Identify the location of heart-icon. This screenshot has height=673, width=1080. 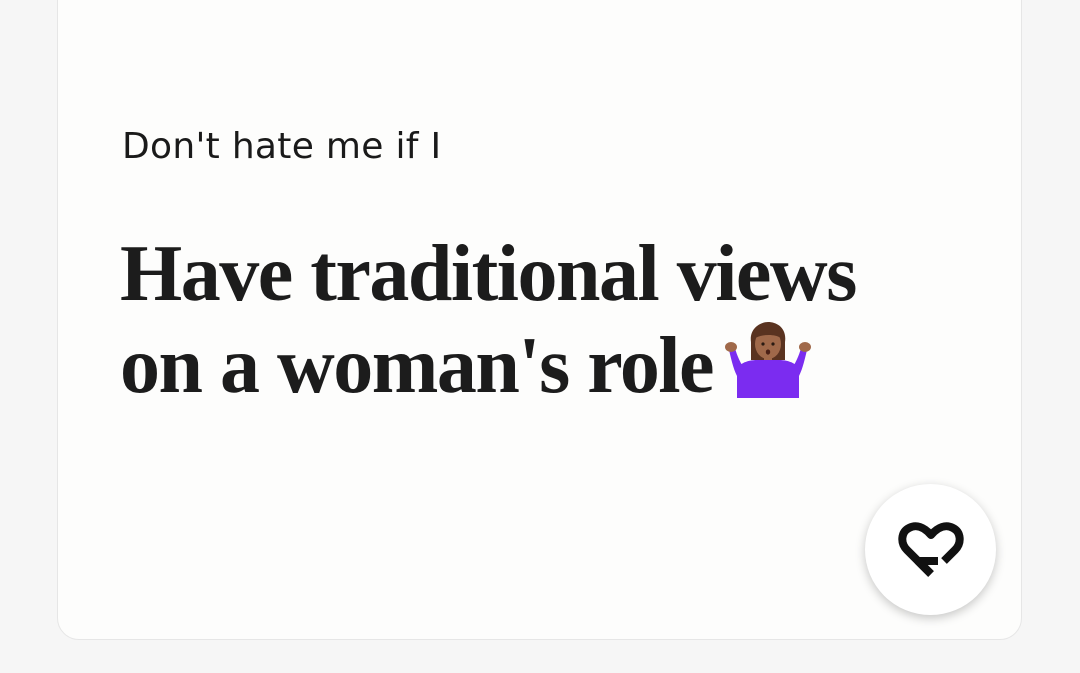
(930, 549).